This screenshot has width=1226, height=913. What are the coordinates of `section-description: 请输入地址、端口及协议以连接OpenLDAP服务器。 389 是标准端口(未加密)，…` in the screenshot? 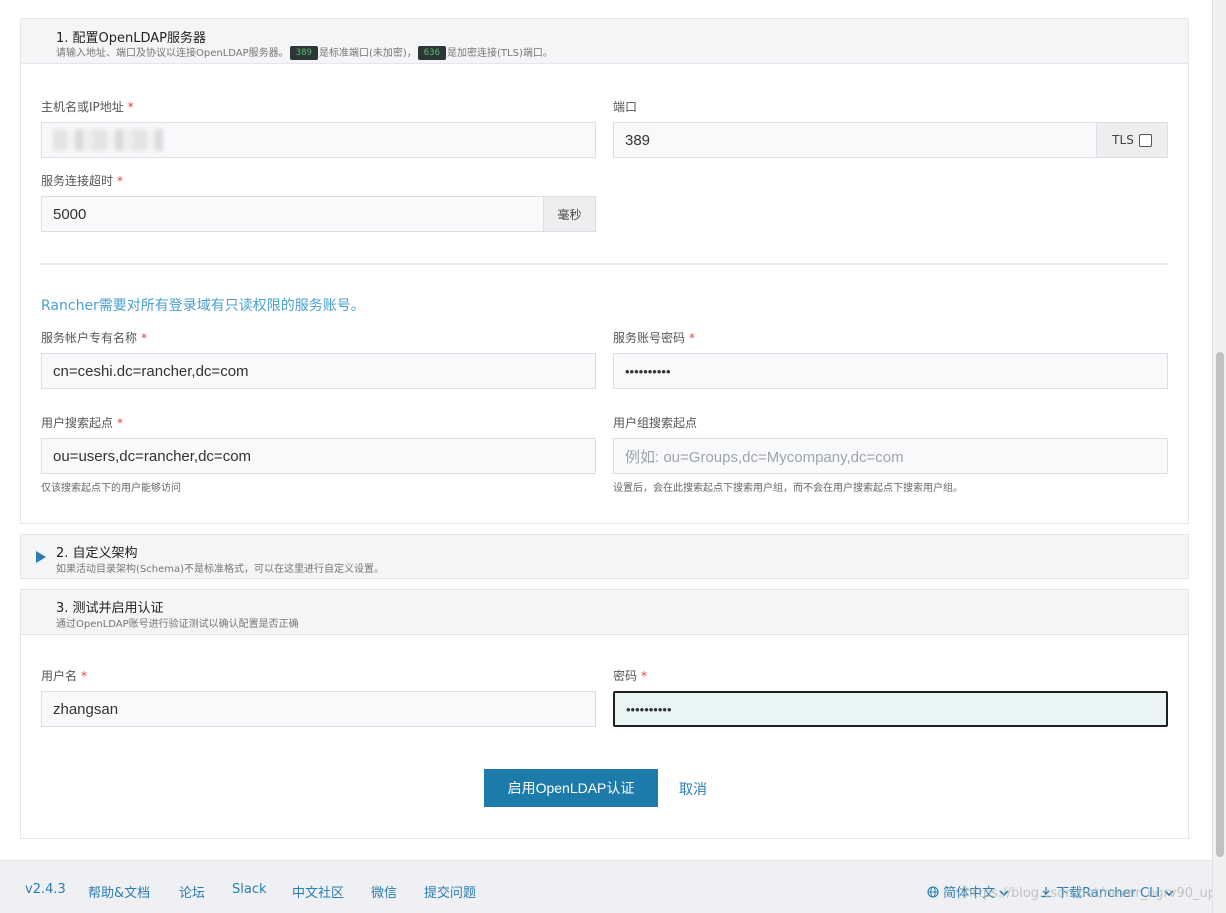 It's located at (304, 52).